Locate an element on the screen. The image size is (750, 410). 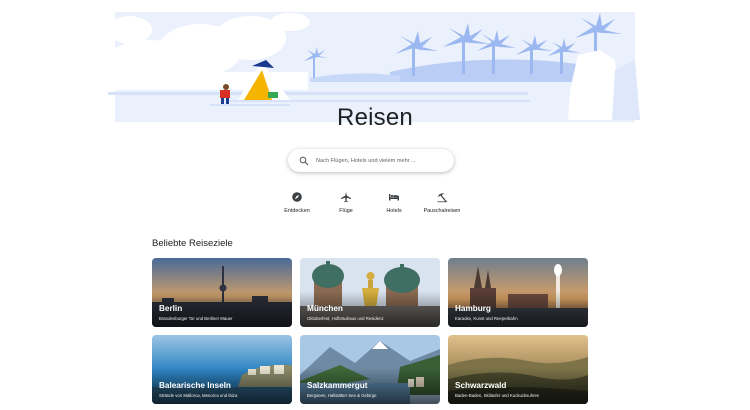
travel-nav: Entdecken Flüge Hotels Pauschalreisen is located at coordinates (375, 205).